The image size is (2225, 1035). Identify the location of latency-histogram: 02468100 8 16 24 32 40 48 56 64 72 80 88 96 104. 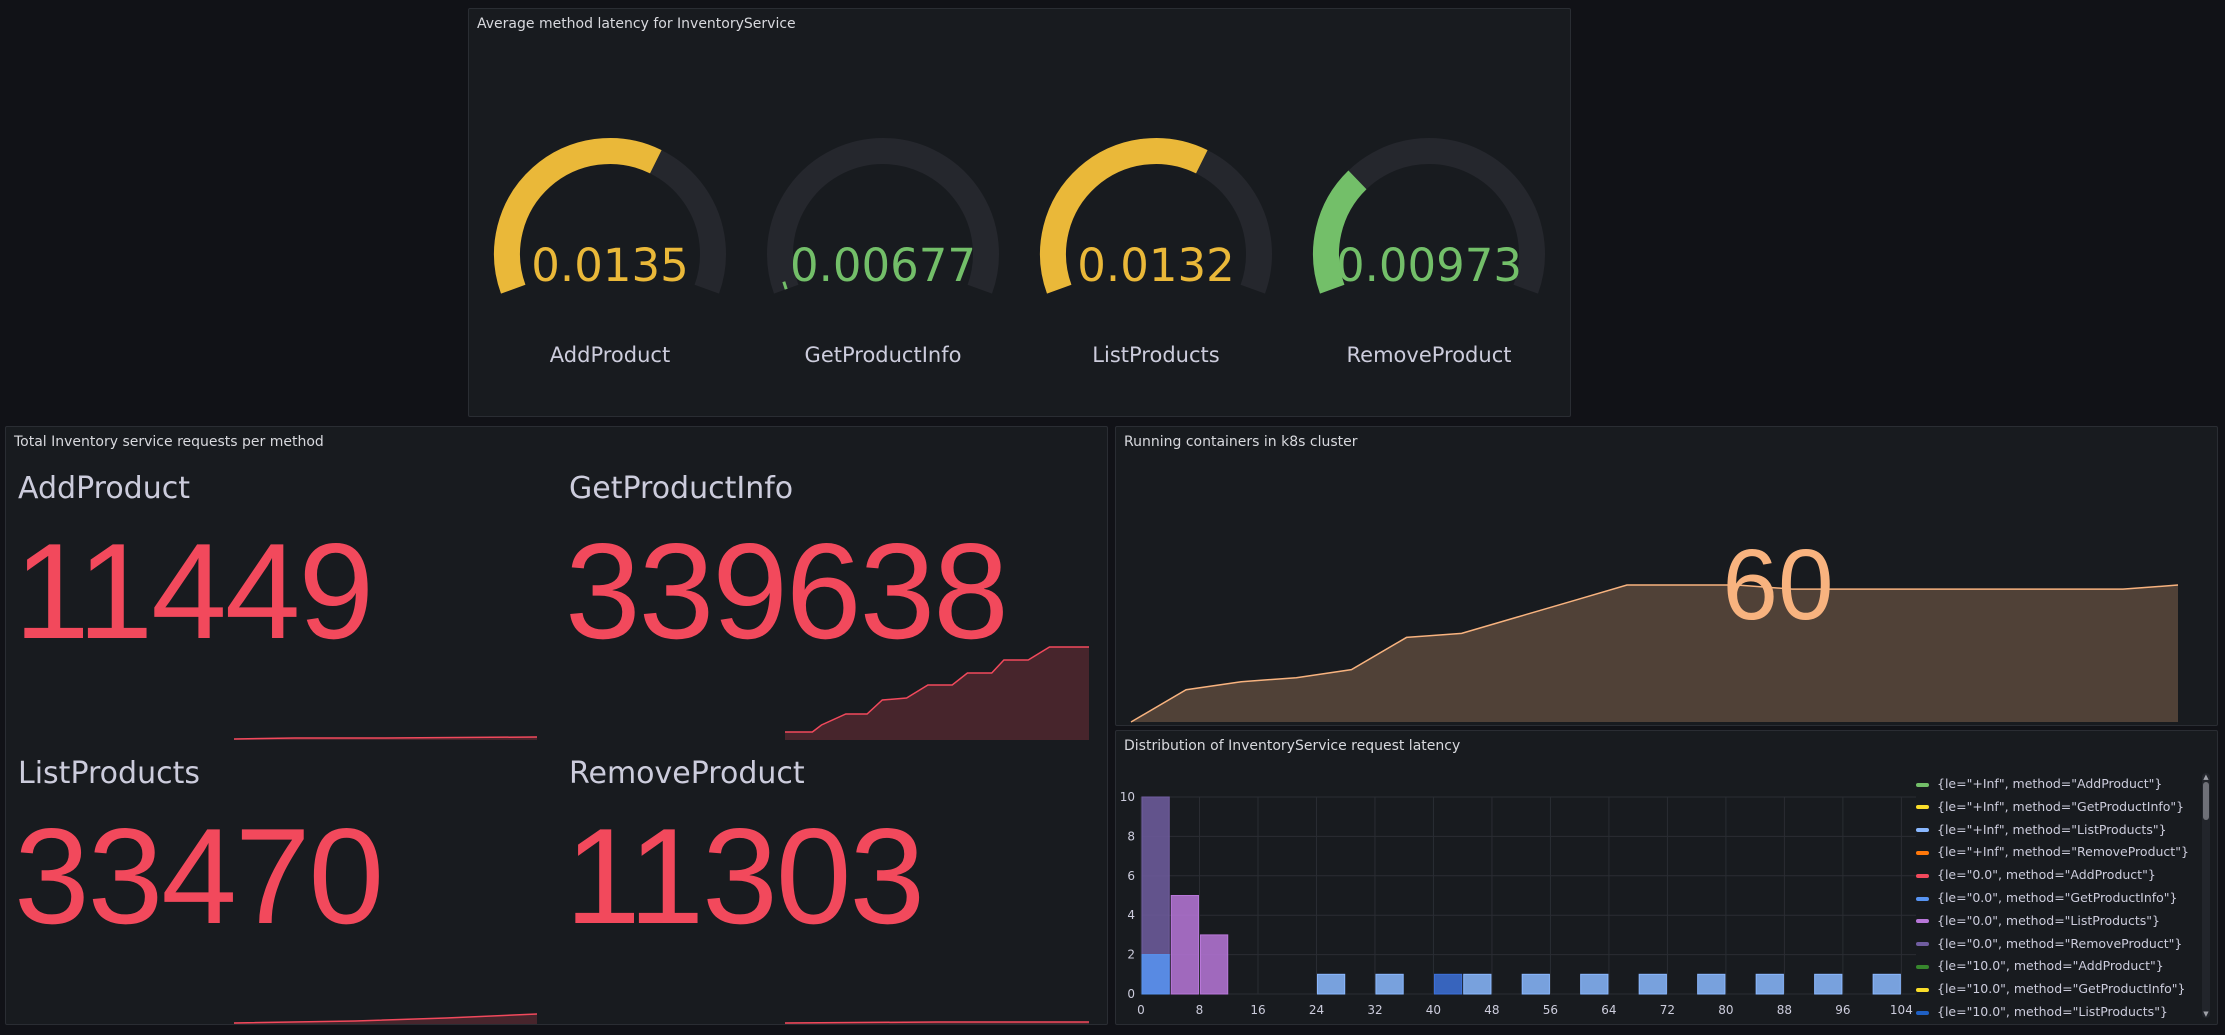
(1518, 903).